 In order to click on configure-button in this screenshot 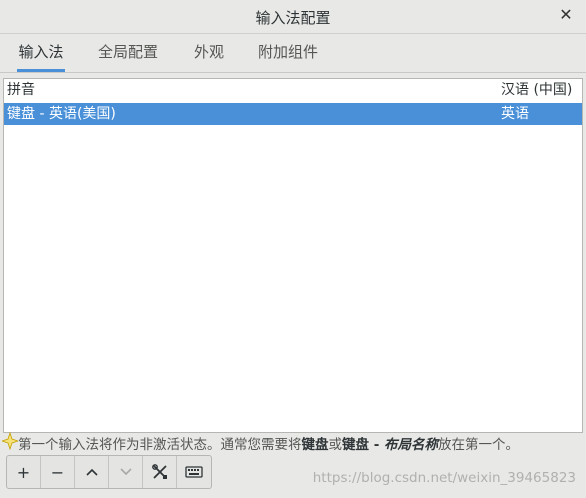, I will do `click(160, 472)`.